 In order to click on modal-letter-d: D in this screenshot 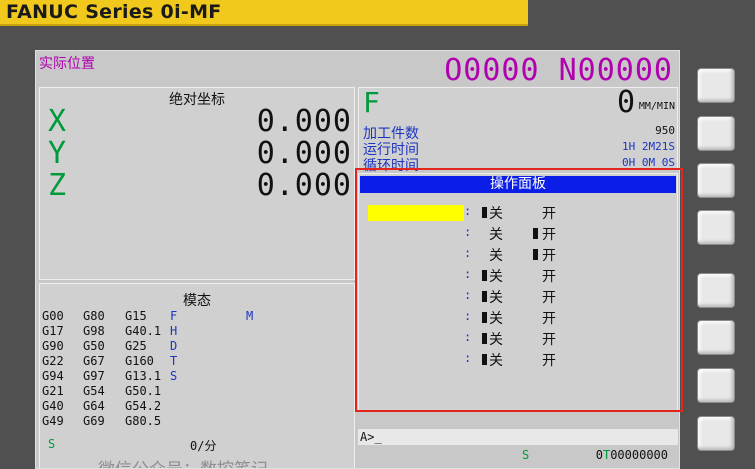, I will do `click(174, 346)`.